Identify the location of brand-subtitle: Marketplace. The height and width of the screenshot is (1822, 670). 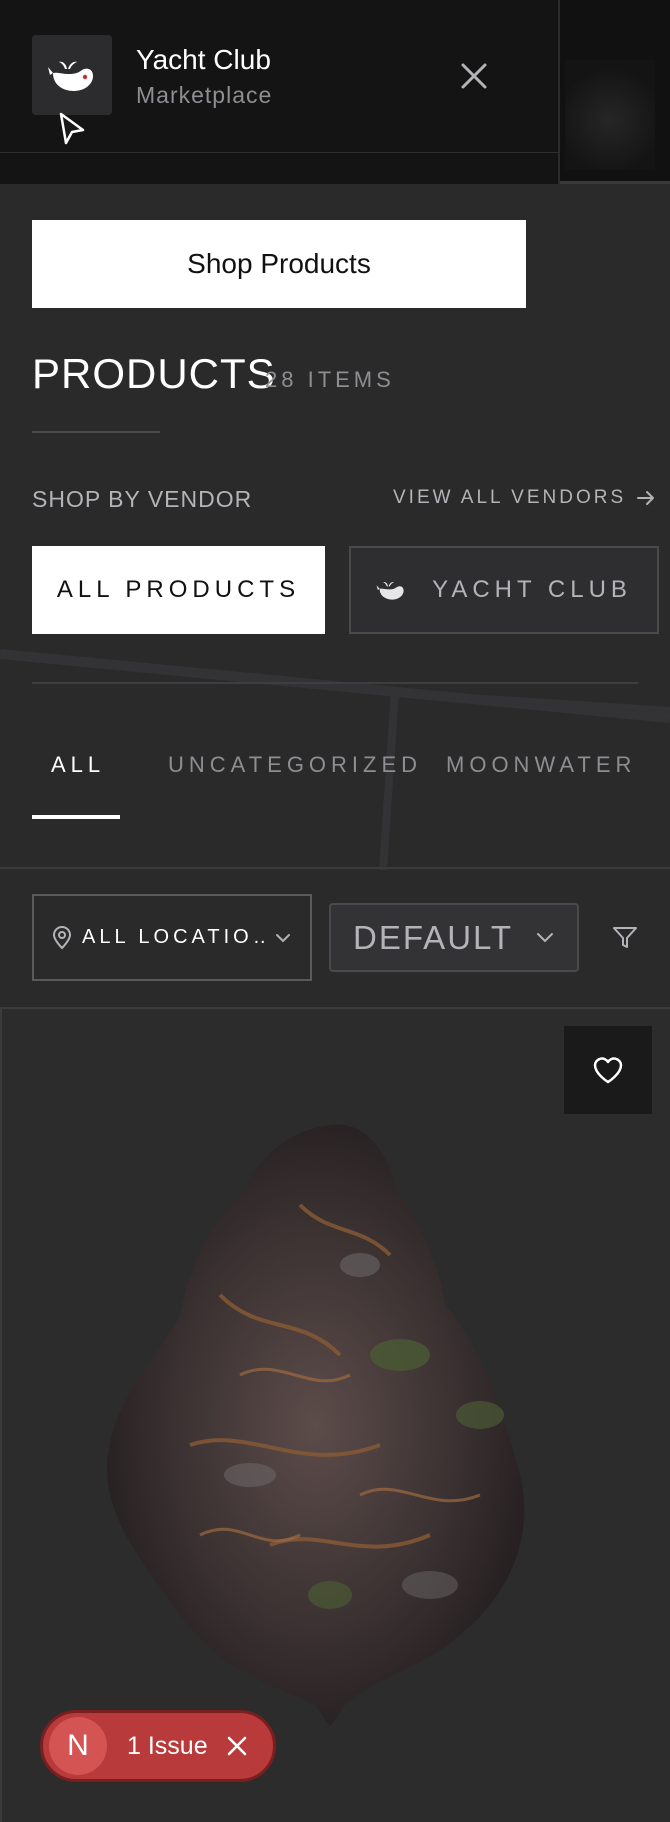
(204, 95).